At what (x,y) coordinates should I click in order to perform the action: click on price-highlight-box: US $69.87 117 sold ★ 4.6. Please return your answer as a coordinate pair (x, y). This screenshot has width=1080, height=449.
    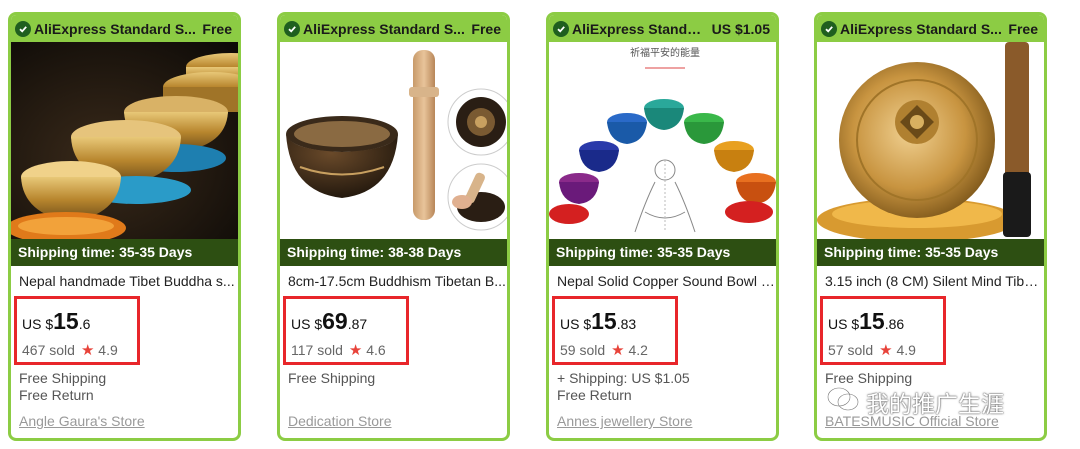
    Looking at the image, I should click on (346, 330).